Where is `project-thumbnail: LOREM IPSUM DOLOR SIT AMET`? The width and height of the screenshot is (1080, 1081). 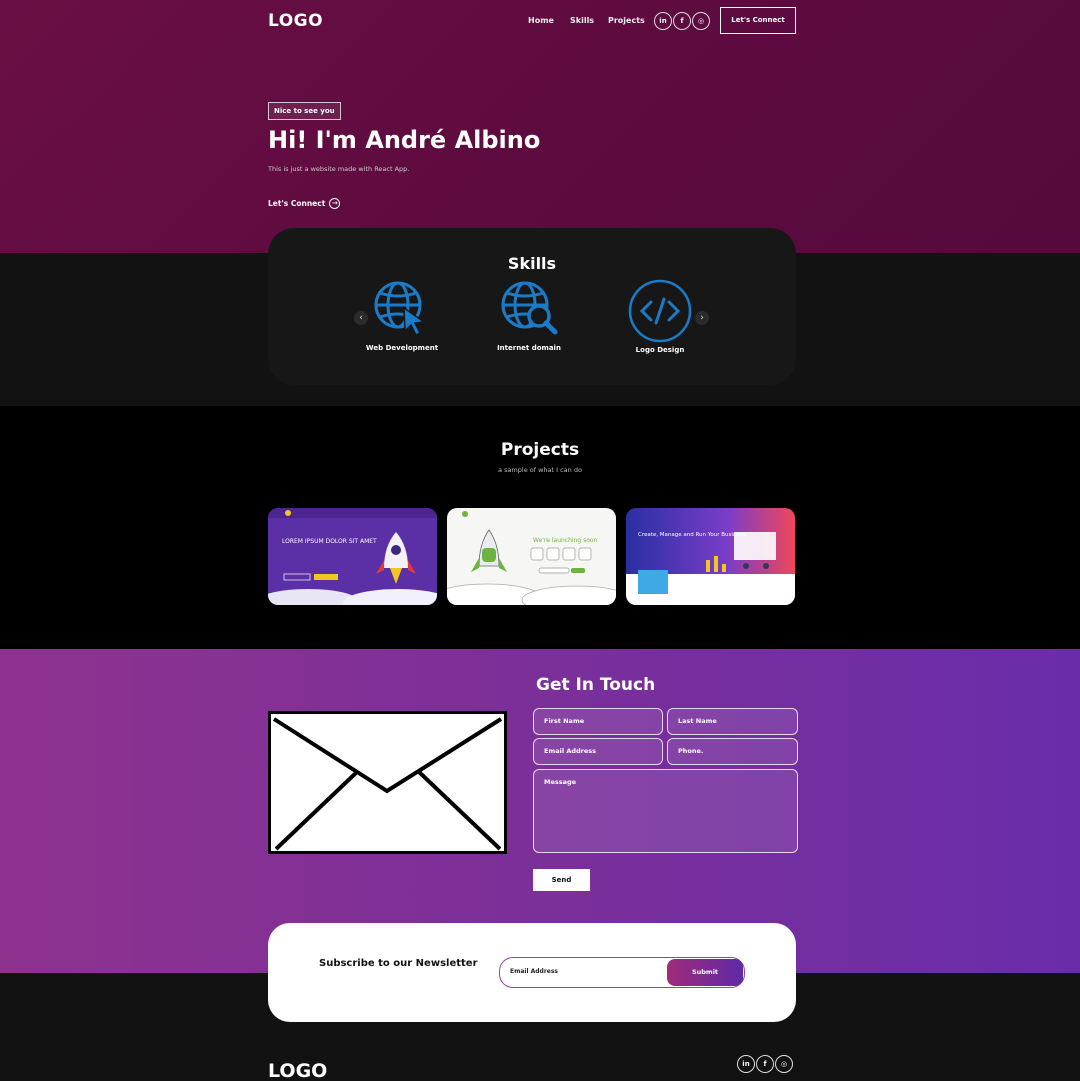 project-thumbnail: LOREM IPSUM DOLOR SIT AMET is located at coordinates (352, 556).